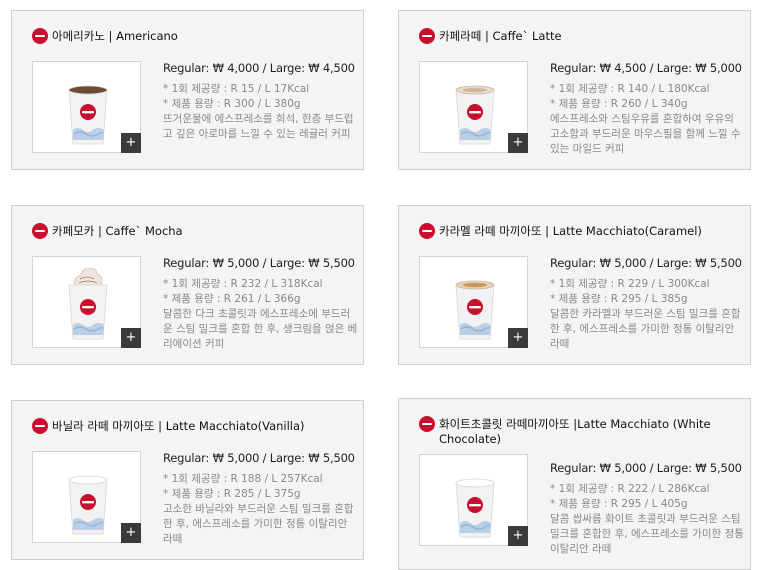  I want to click on product-kcal: * 1회 제공량 : R 140 / L 180Kcal, so click(630, 89).